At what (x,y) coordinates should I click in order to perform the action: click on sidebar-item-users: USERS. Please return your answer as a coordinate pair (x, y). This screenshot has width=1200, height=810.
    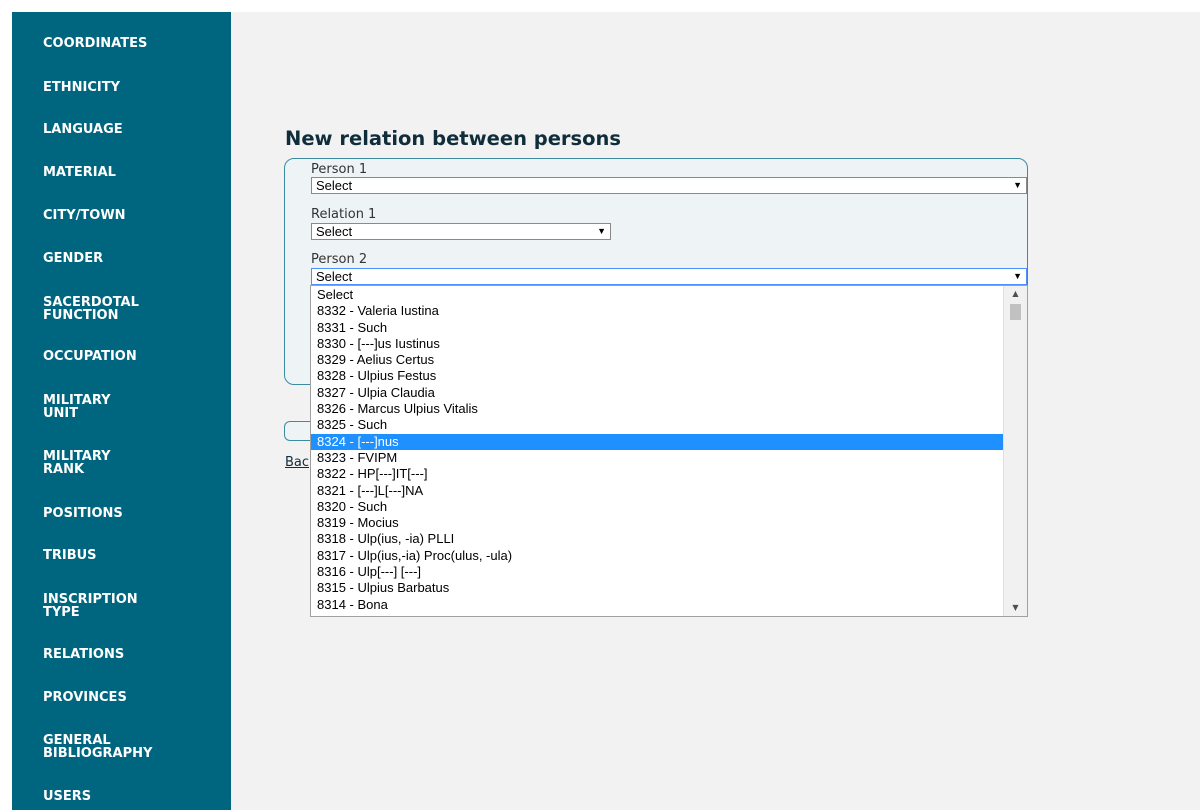
    Looking at the image, I should click on (67, 796).